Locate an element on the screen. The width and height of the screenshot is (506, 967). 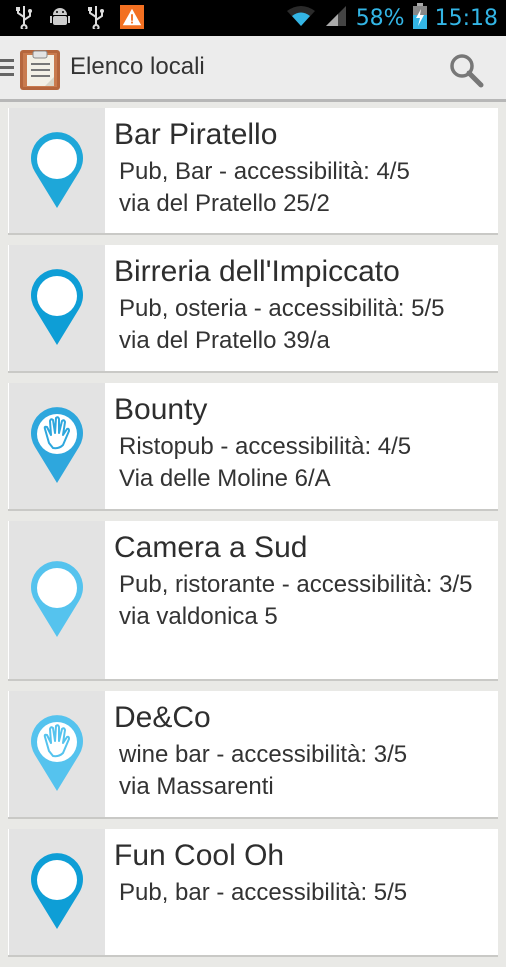
place-address: via del Pratello 39/a is located at coordinates (224, 340).